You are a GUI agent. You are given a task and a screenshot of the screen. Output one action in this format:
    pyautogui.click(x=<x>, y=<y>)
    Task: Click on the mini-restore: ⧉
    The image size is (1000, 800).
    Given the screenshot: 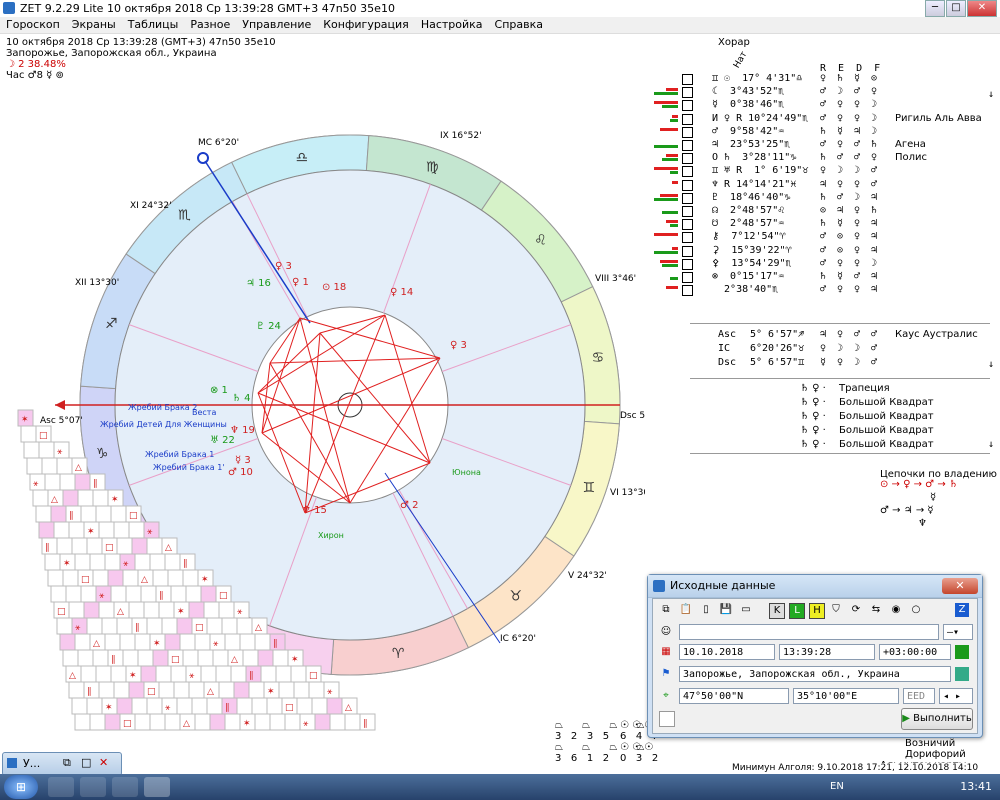 What is the action you would take?
    pyautogui.click(x=67, y=763)
    